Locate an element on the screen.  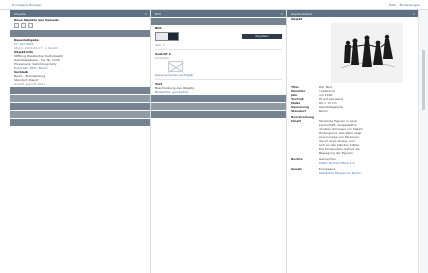
scrollbar is located at coordinates (423, 141).